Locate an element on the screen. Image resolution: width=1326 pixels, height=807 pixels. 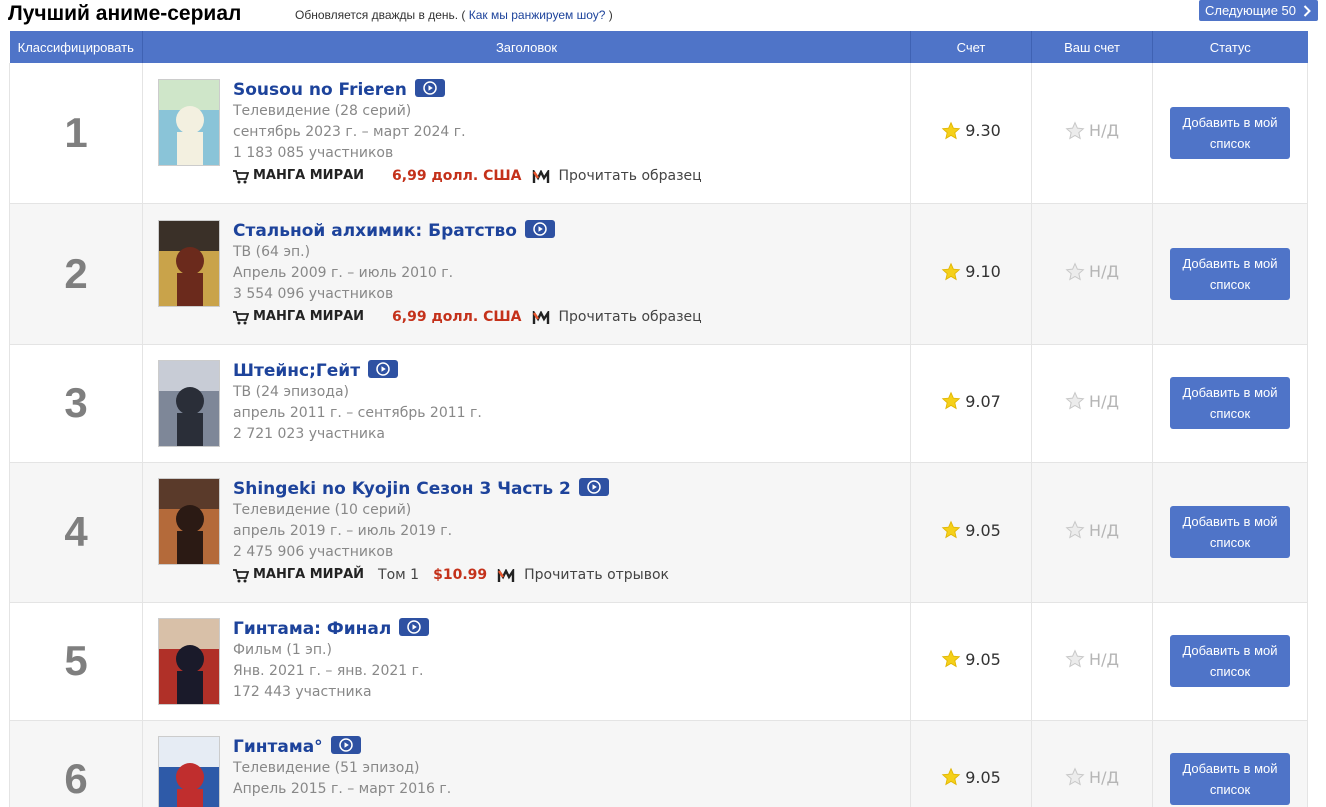
anime-title-link: Sousou no Frieren is located at coordinates (320, 90).